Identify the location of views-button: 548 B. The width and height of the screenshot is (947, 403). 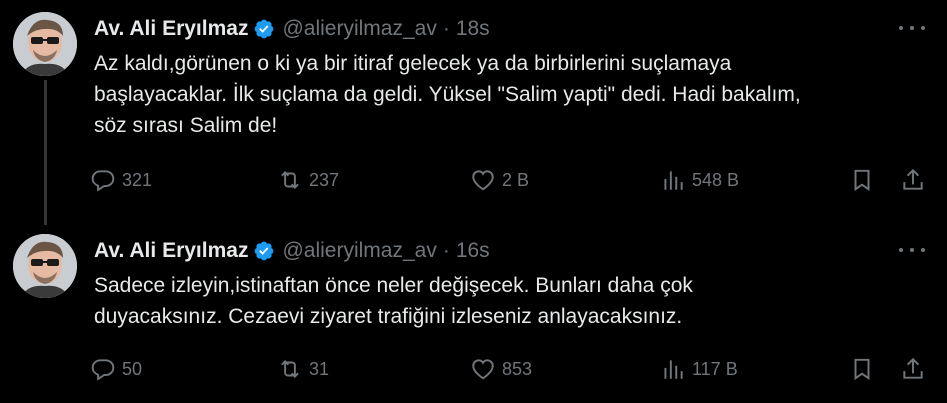
(699, 180).